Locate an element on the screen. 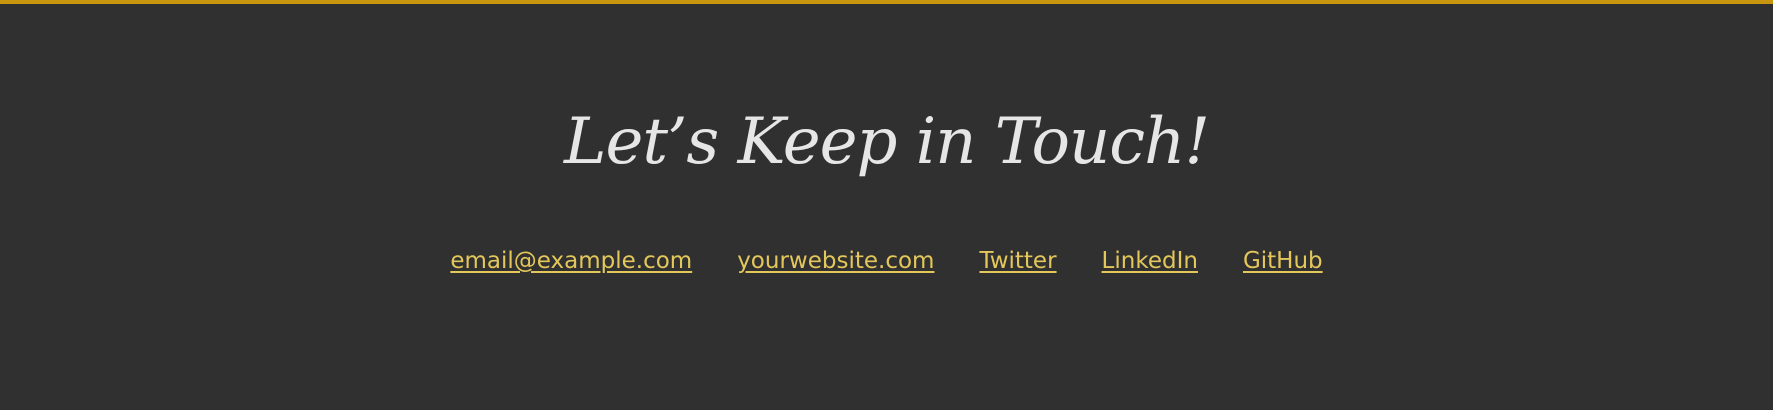 The width and height of the screenshot is (1773, 410). website-link: yourwebsite.com is located at coordinates (835, 261).